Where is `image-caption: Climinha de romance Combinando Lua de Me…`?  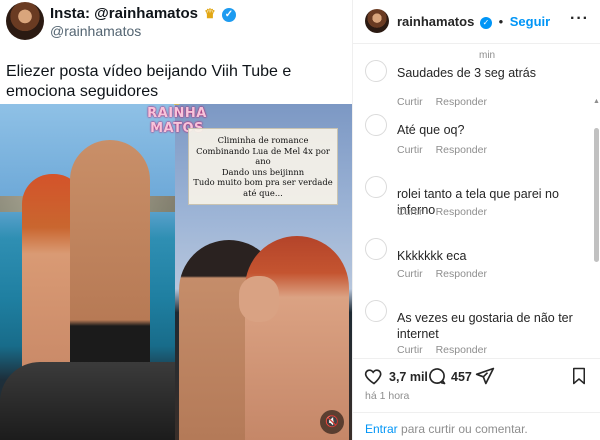 image-caption: Climinha de romance Combinando Lua de Me… is located at coordinates (263, 166).